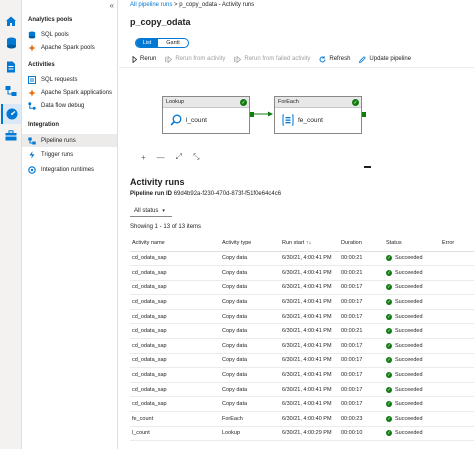  I want to click on column-run-start: Run start ↑↓, so click(309, 243).